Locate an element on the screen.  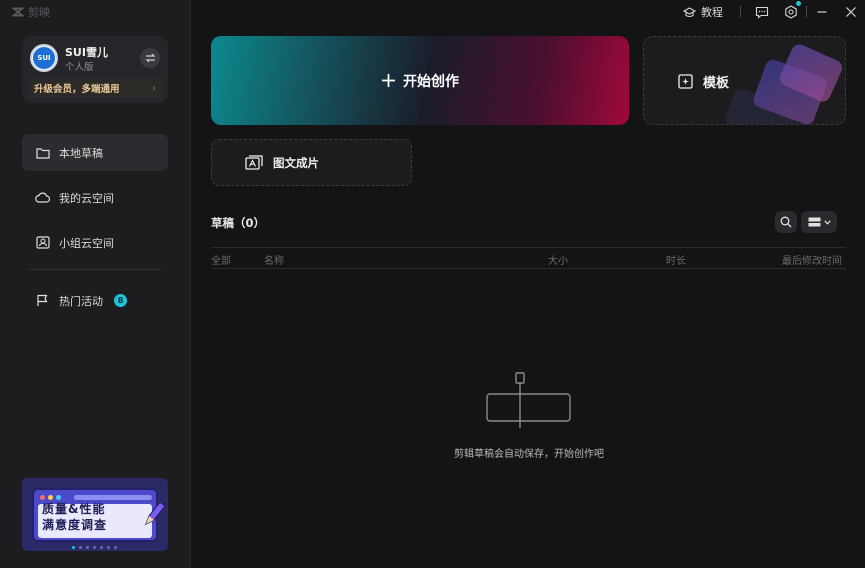
upgrade-membership-button: 升级会员，多端通用 › is located at coordinates (95, 88).